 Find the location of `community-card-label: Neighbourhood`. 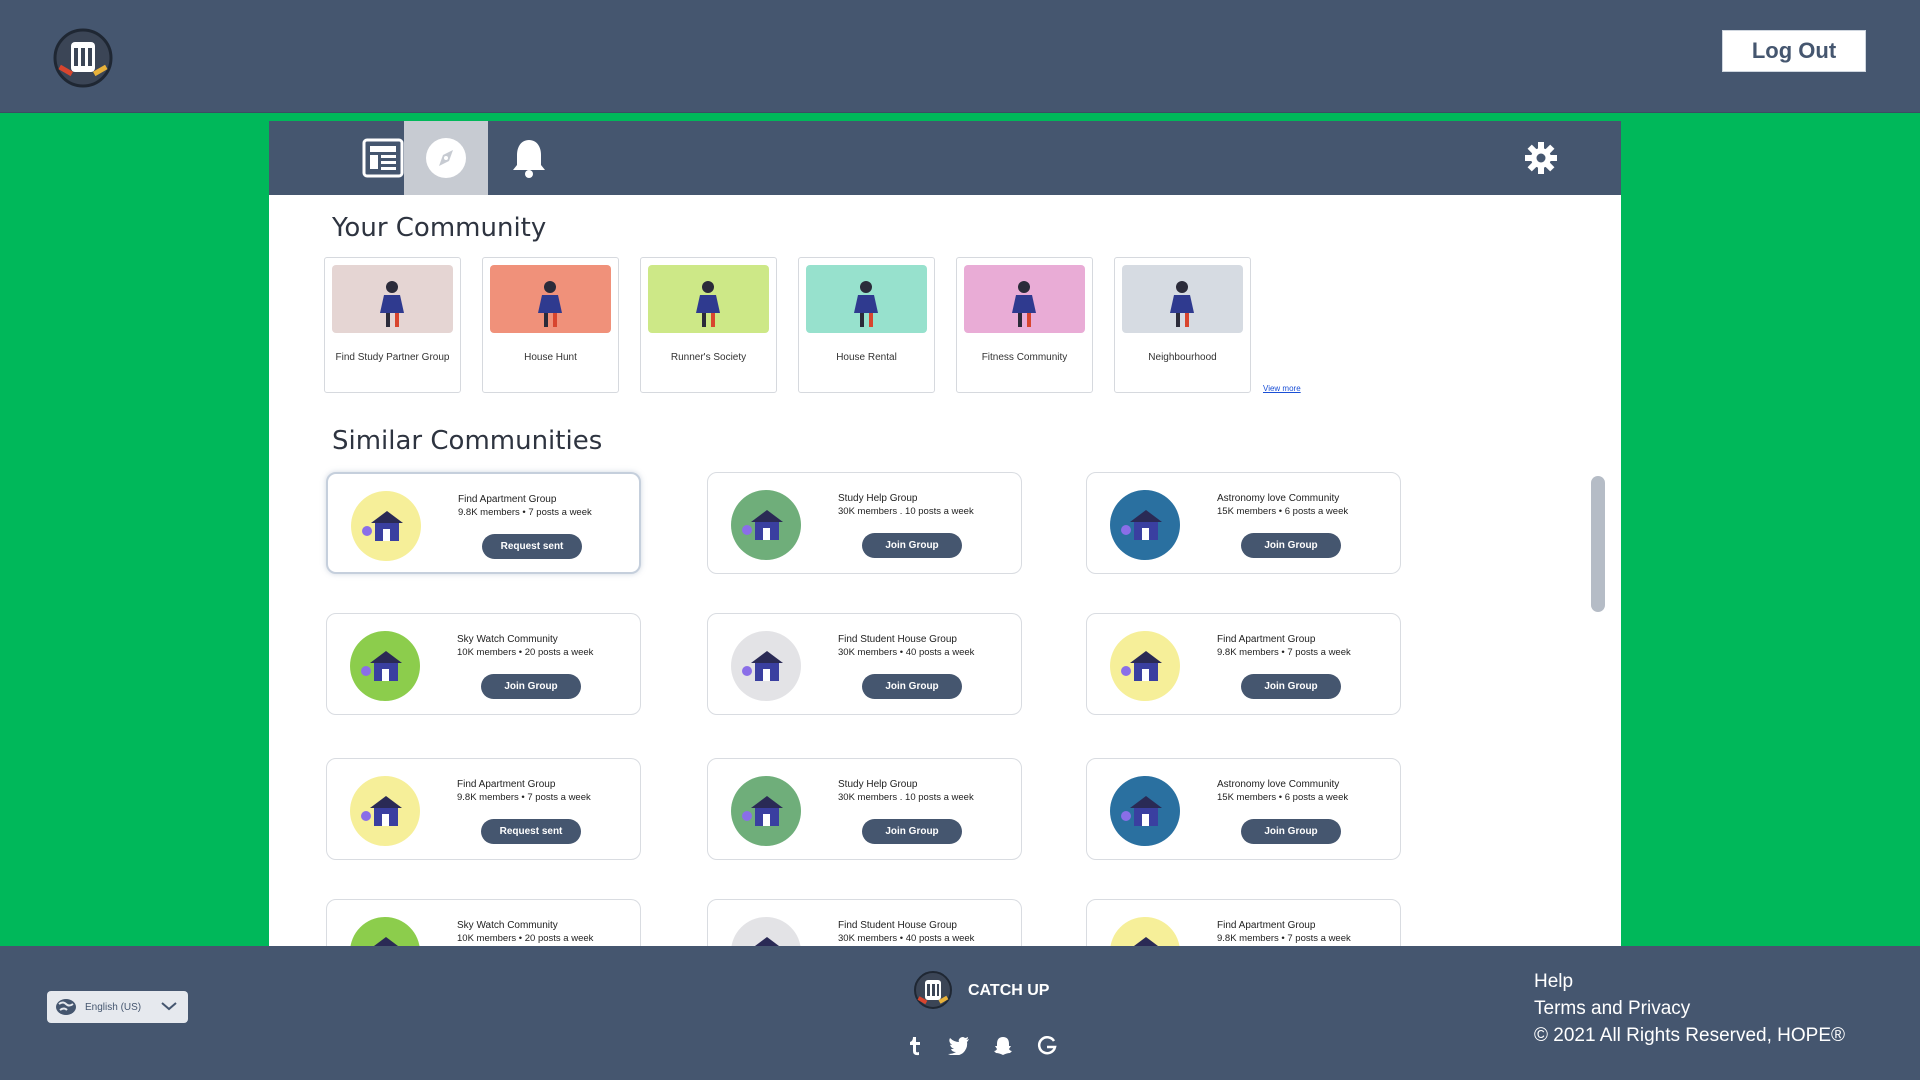

community-card-label: Neighbourhood is located at coordinates (1182, 357).